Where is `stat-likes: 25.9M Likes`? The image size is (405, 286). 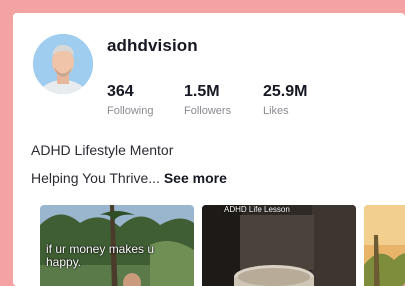
stat-likes: 25.9M Likes is located at coordinates (285, 100).